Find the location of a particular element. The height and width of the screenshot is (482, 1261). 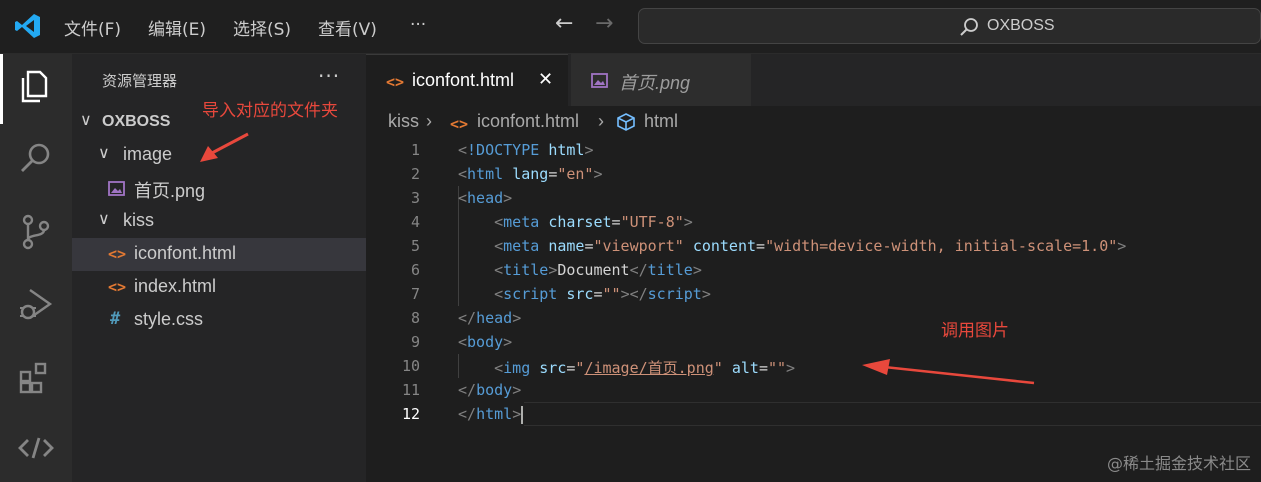

workspace-root-label: OXBOSS is located at coordinates (136, 121).